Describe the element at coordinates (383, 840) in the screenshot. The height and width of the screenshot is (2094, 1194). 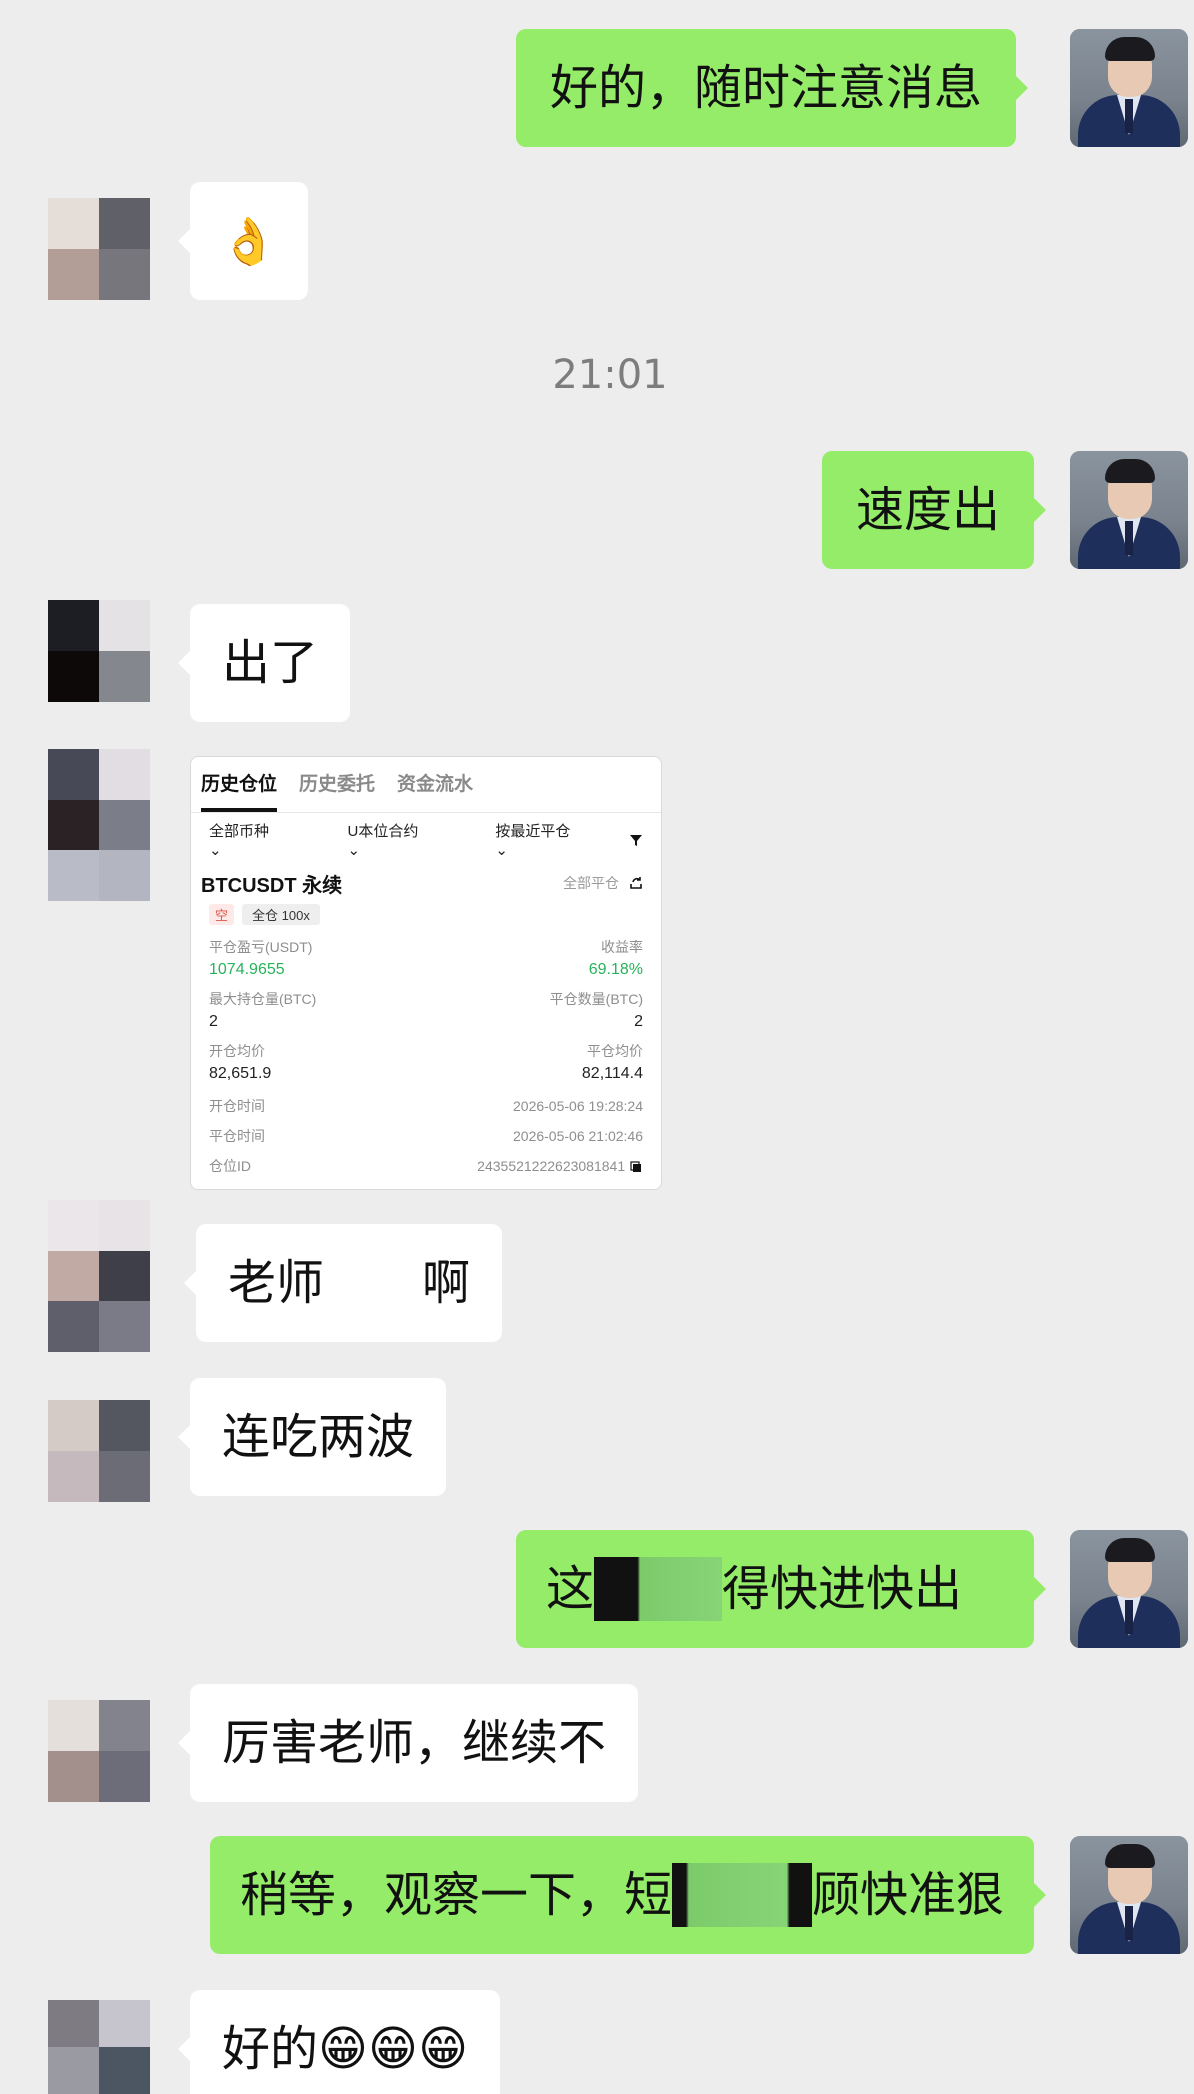
I see `filter-contract: U本位合约 ⌄` at that location.